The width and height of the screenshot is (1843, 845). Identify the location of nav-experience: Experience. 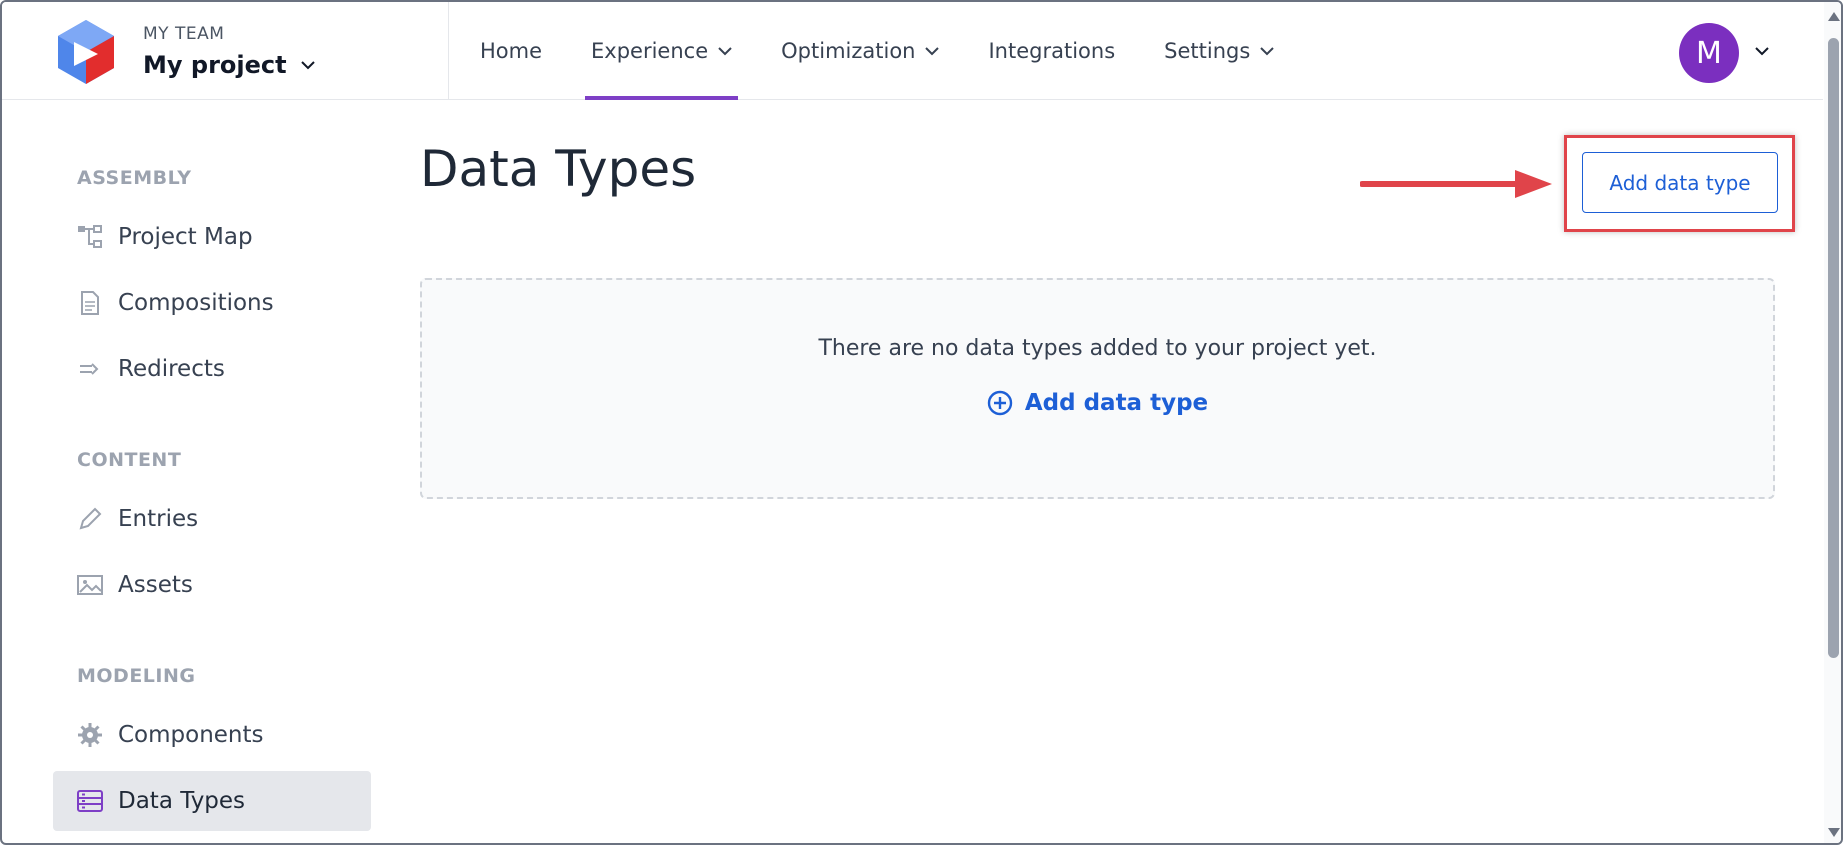
(662, 51).